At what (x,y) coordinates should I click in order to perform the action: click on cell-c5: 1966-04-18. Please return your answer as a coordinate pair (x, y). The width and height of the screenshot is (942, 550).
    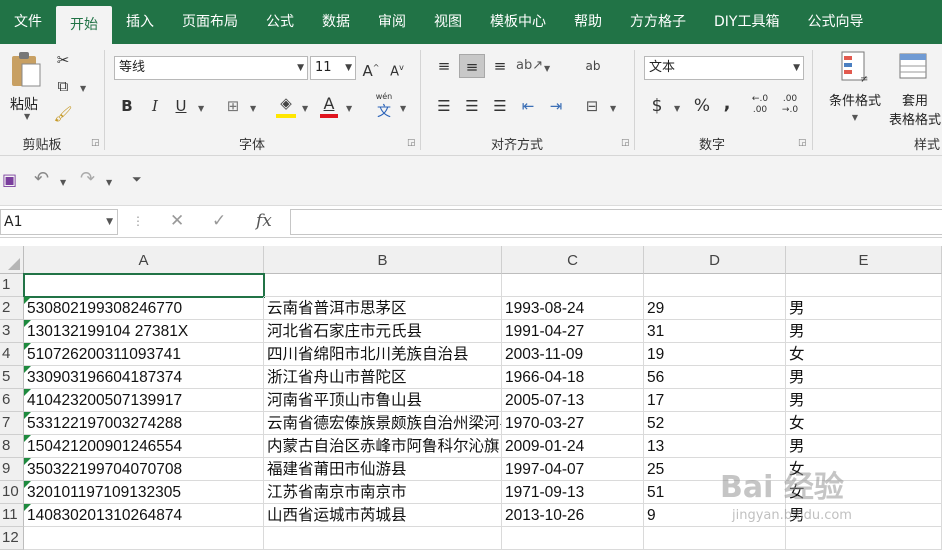
    Looking at the image, I should click on (573, 377).